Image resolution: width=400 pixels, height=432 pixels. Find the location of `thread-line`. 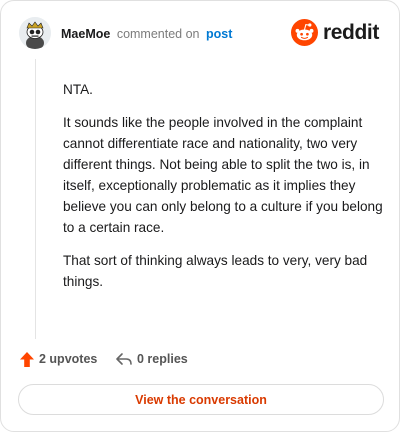

thread-line is located at coordinates (35, 199).